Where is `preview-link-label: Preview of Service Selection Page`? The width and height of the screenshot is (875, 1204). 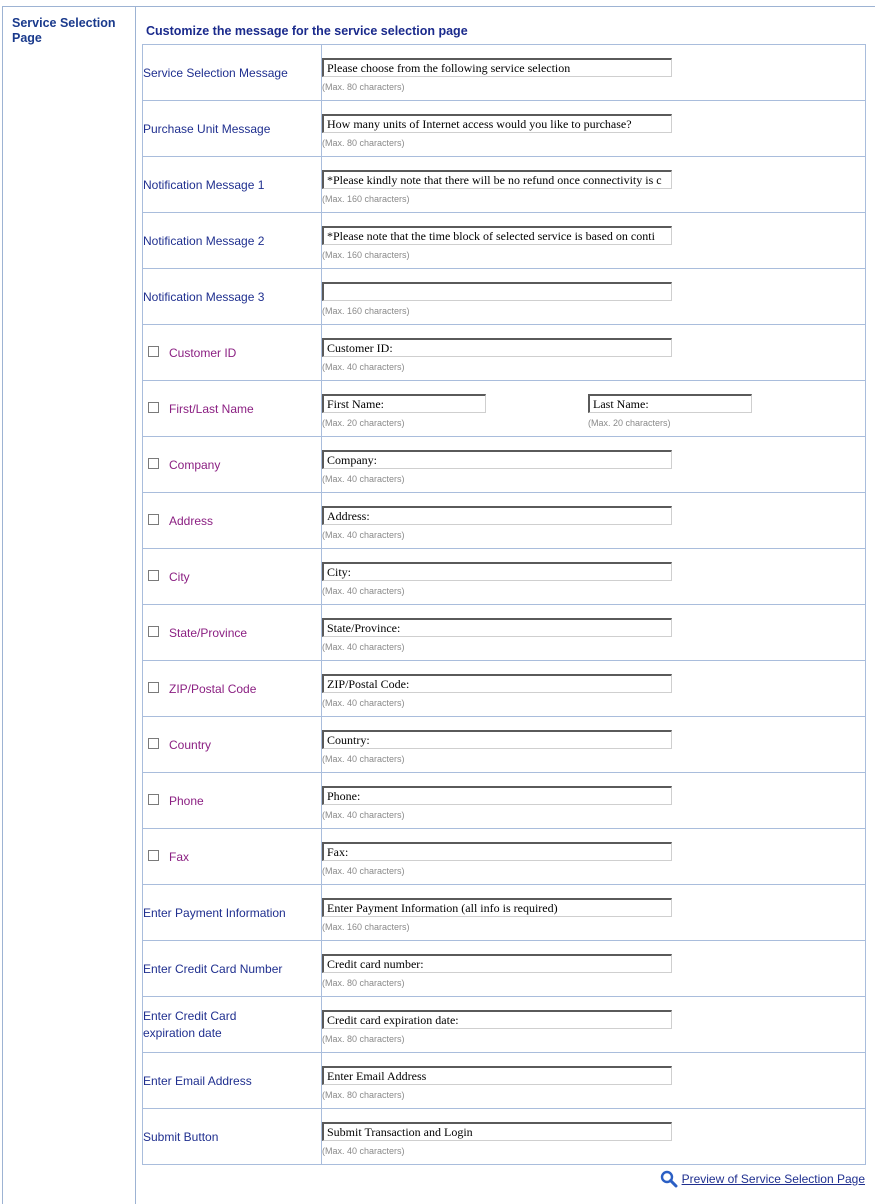 preview-link-label: Preview of Service Selection Page is located at coordinates (773, 1179).